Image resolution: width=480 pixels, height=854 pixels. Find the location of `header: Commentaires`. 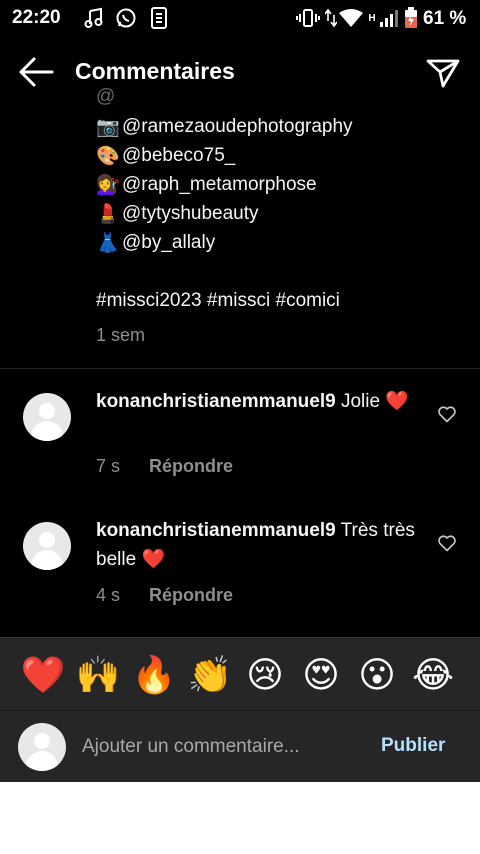

header: Commentaires is located at coordinates (240, 72).